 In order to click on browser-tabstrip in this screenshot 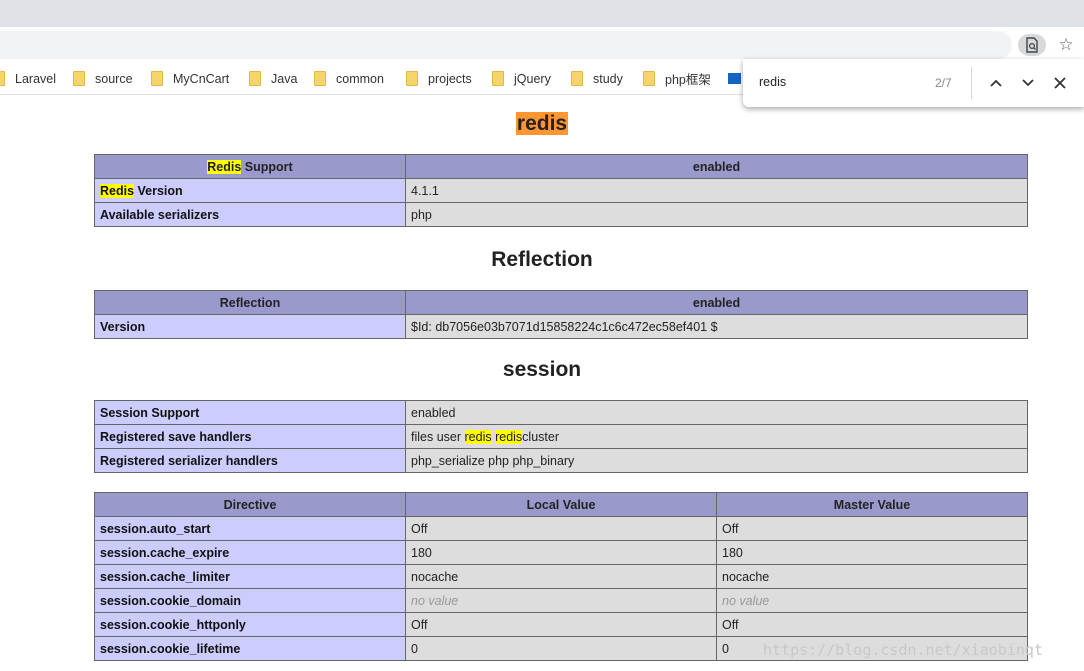, I will do `click(542, 13)`.